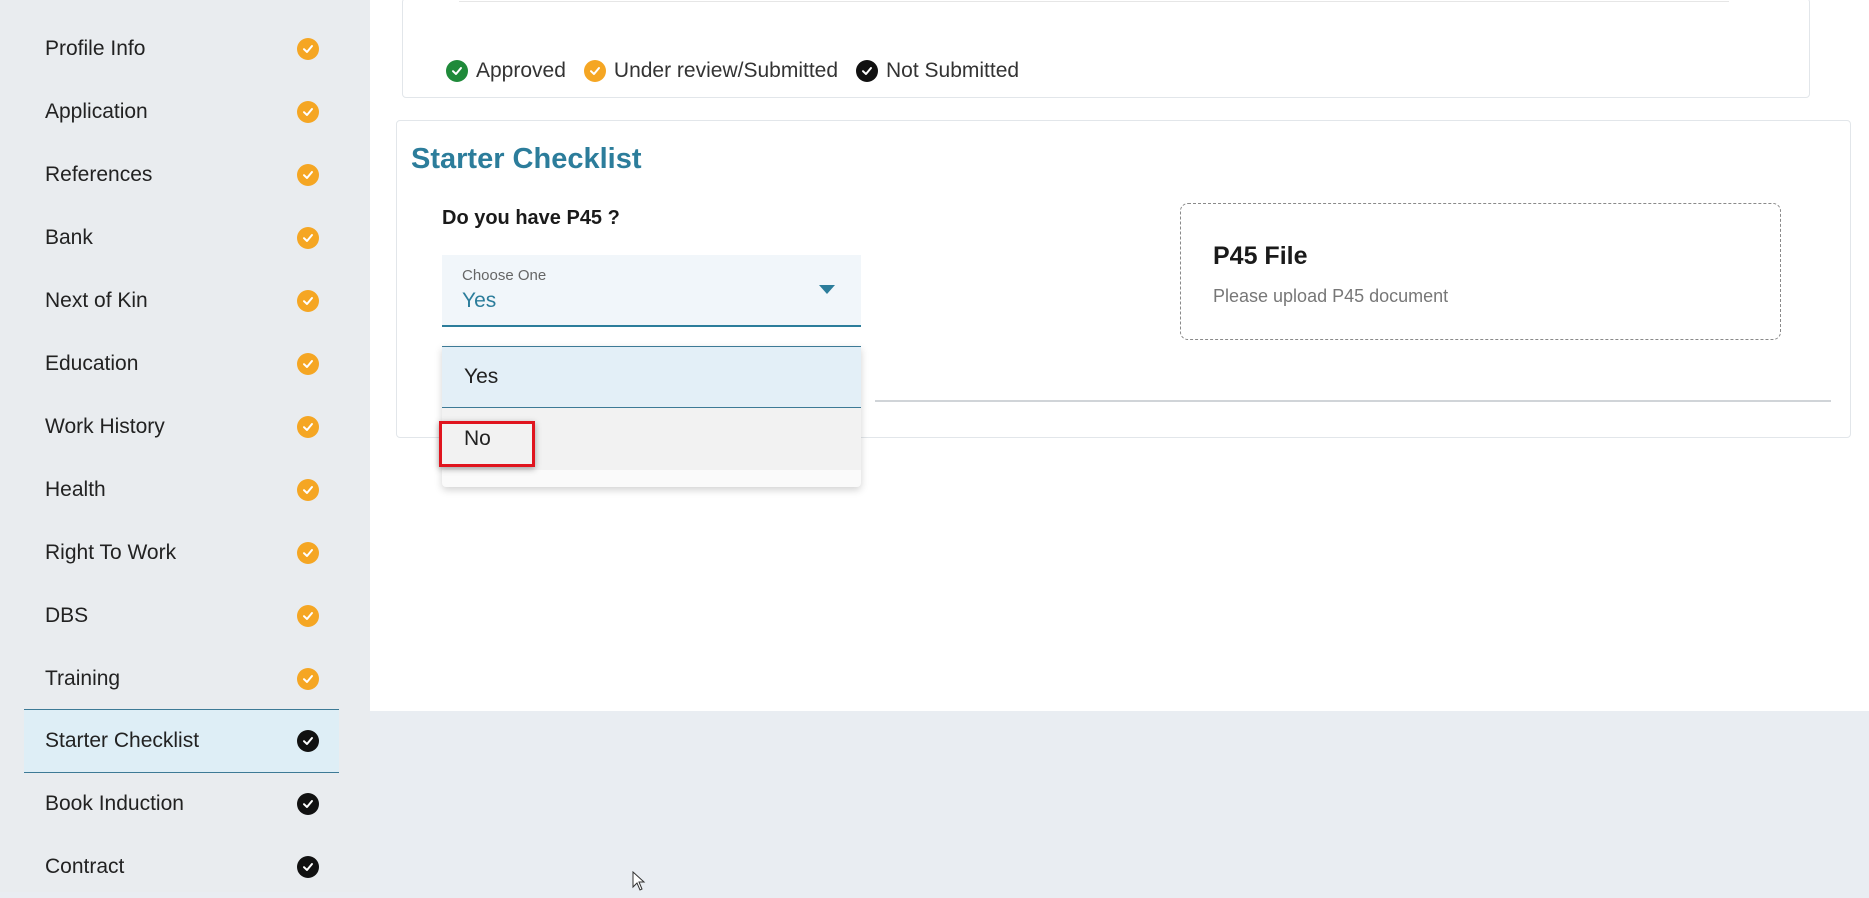 This screenshot has width=1869, height=898. Describe the element at coordinates (1094, 1) in the screenshot. I see `legend-divider` at that location.